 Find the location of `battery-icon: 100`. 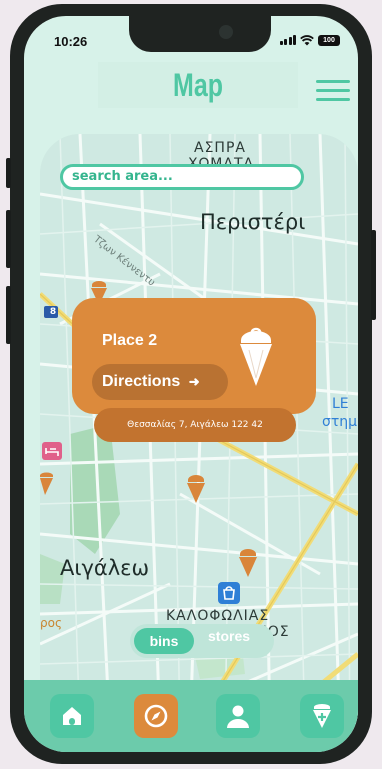

battery-icon: 100 is located at coordinates (329, 40).